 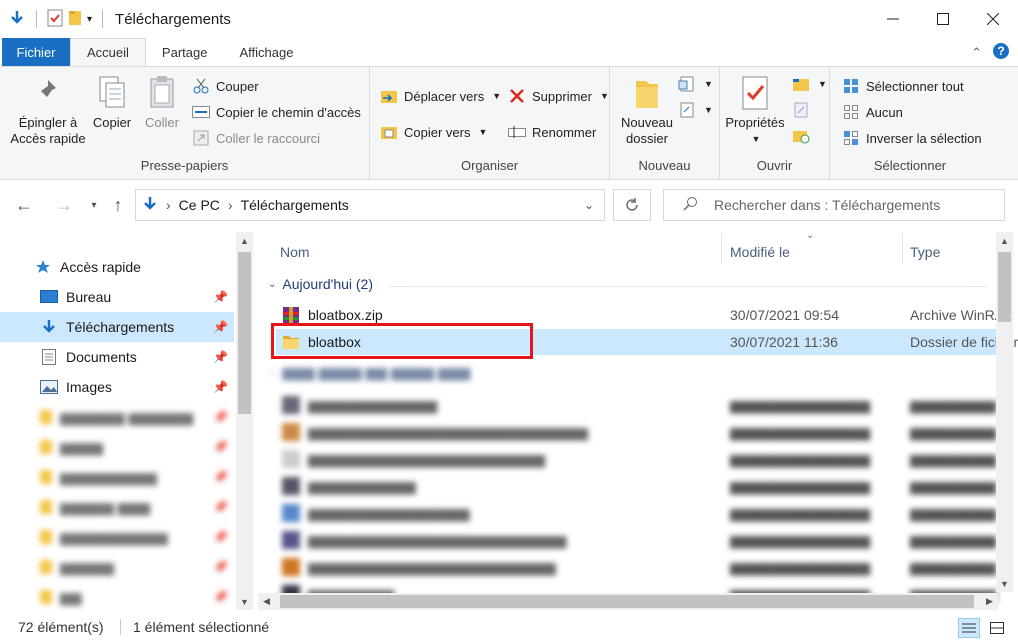 What do you see at coordinates (910, 165) in the screenshot?
I see `group-label-selectionner: Sélectionner` at bounding box center [910, 165].